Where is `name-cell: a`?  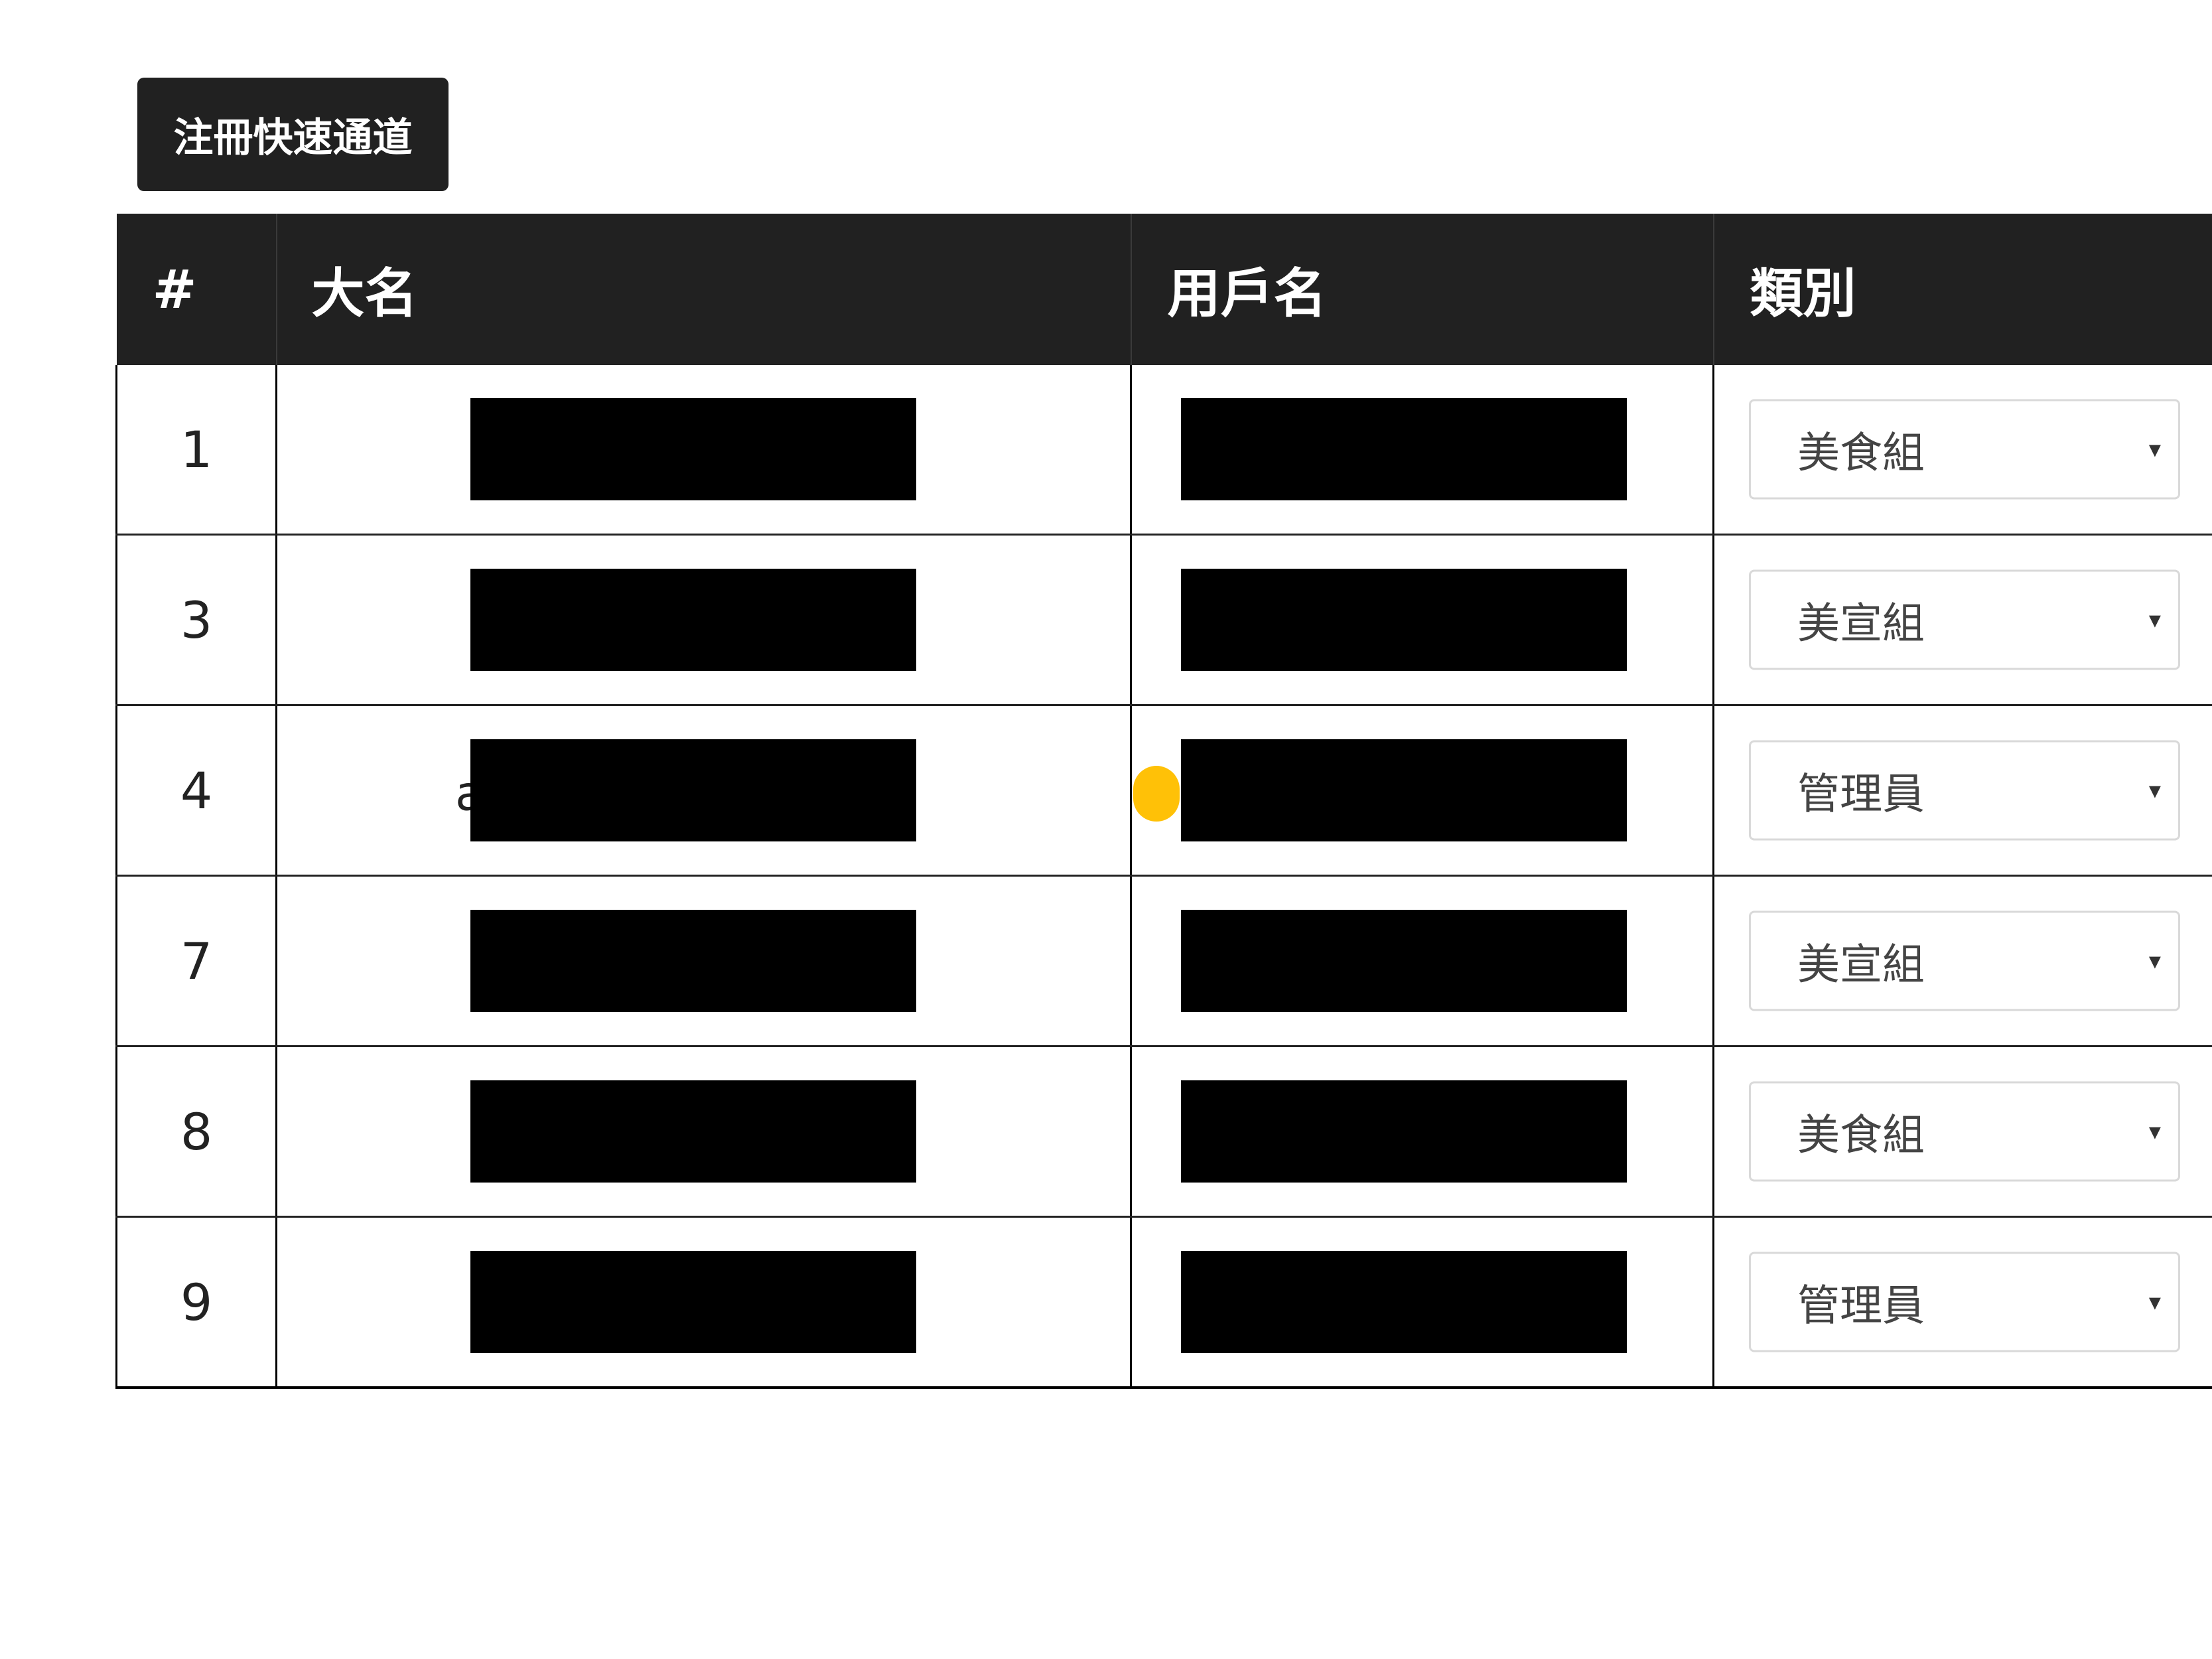
name-cell: a is located at coordinates (727, 791).